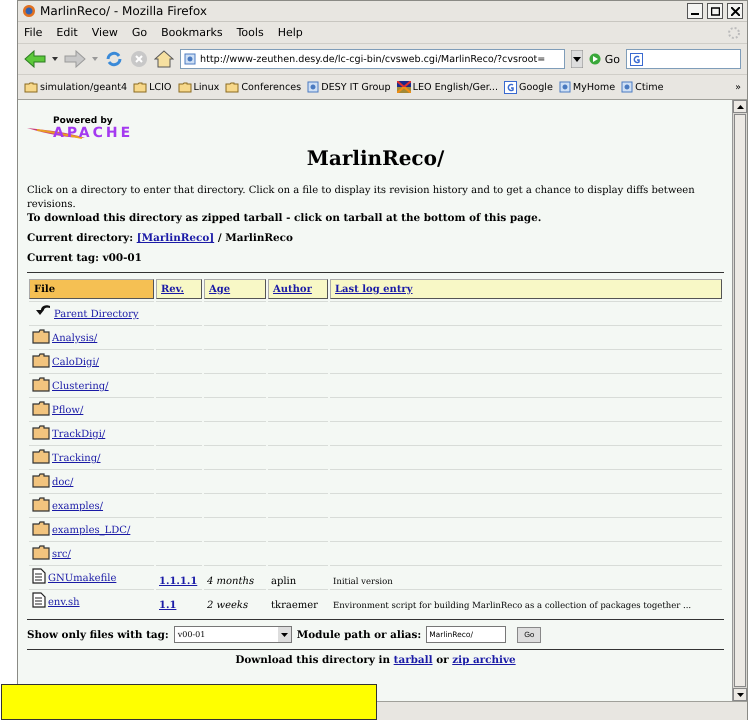 The width and height of the screenshot is (754, 720). I want to click on log-cell: Initial version, so click(363, 582).